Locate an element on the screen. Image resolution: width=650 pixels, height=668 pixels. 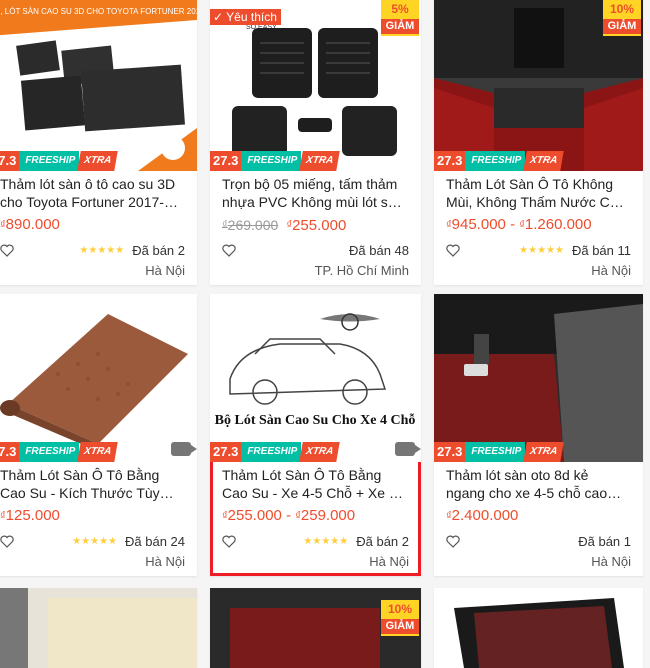
meta-row: Đã bán 1 is located at coordinates (538, 541).